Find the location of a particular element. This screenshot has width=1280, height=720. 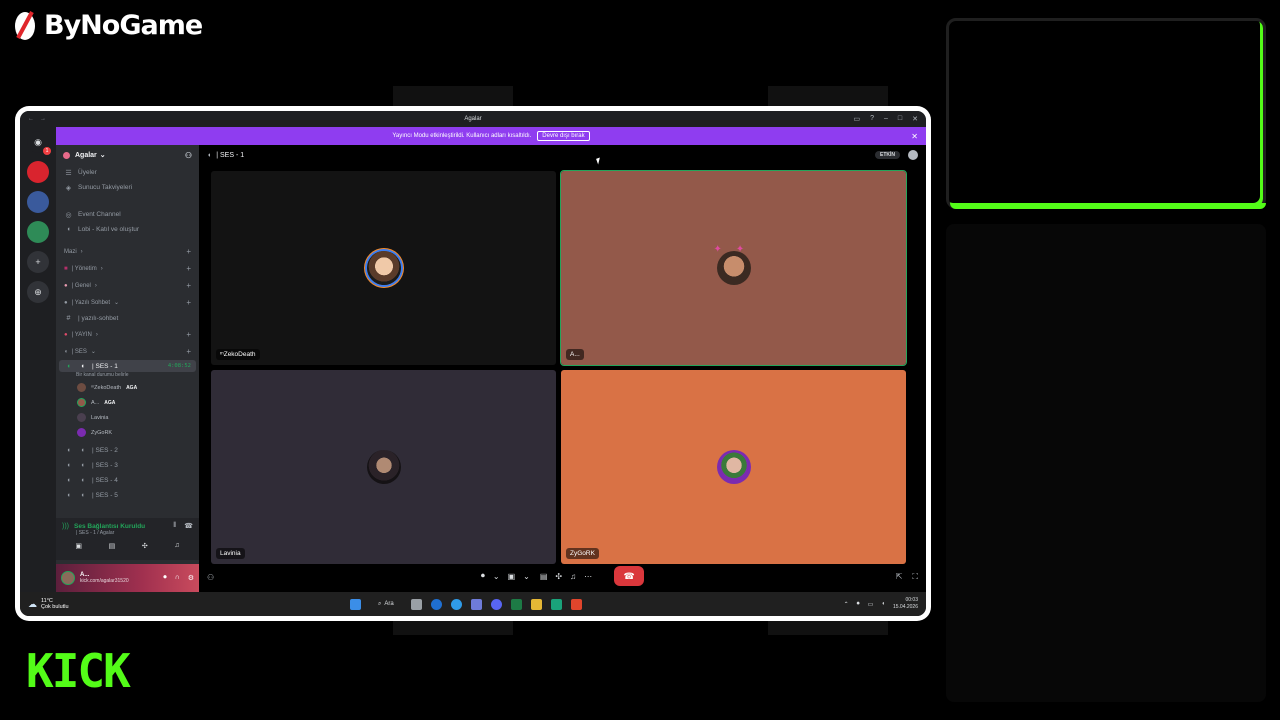

back-arrow-icon: ← is located at coordinates (31, 119).